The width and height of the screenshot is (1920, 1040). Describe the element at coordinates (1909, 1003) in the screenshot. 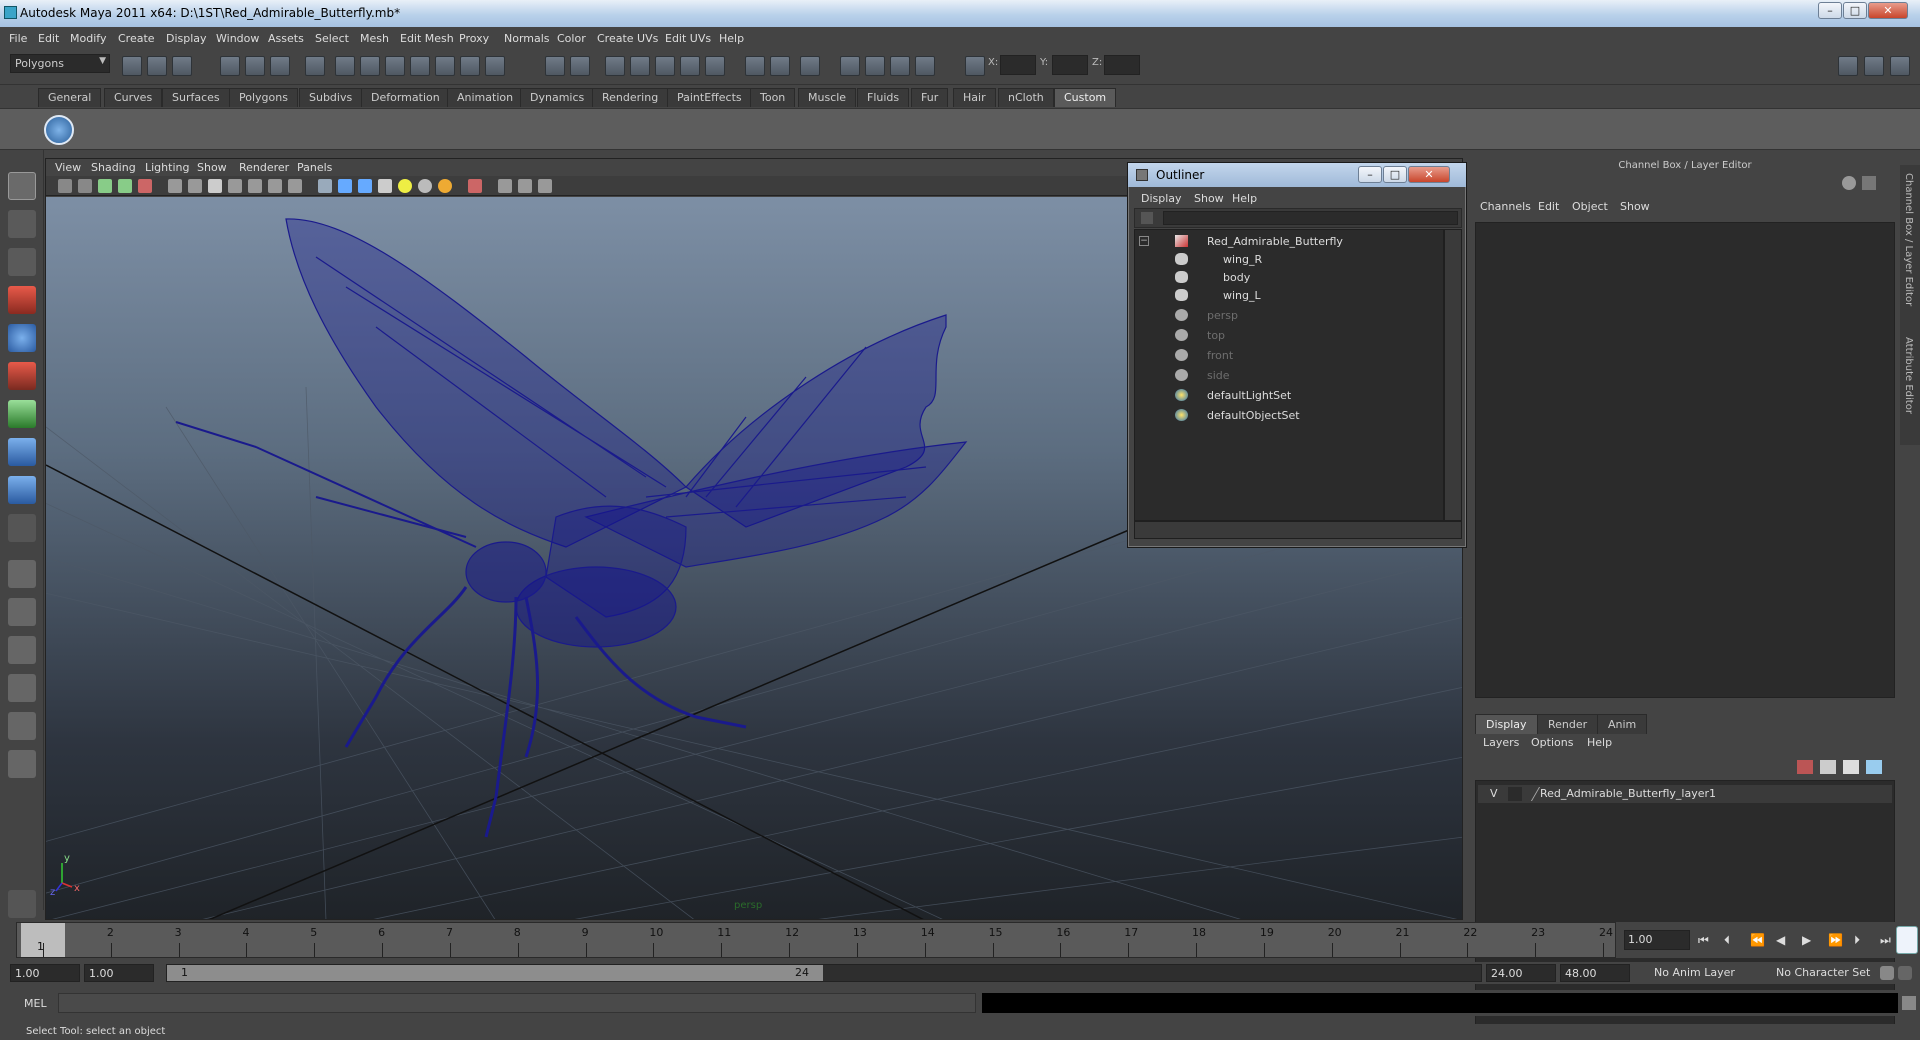

I see `script-editor-icon` at that location.